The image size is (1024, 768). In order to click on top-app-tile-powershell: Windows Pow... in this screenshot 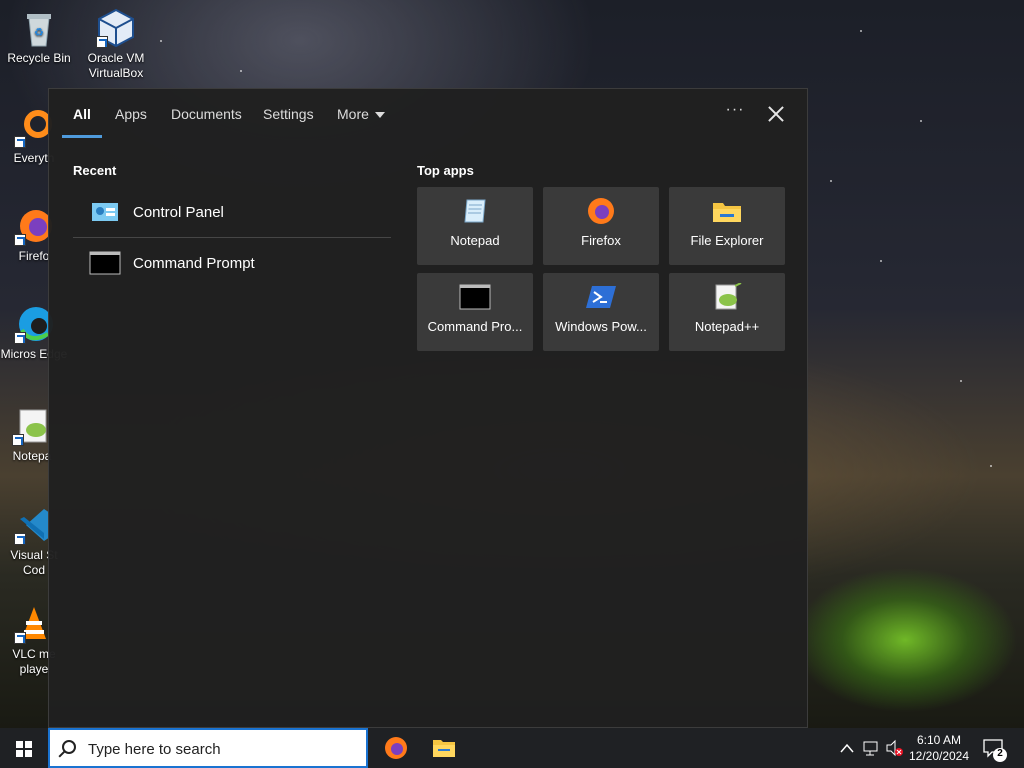, I will do `click(601, 312)`.